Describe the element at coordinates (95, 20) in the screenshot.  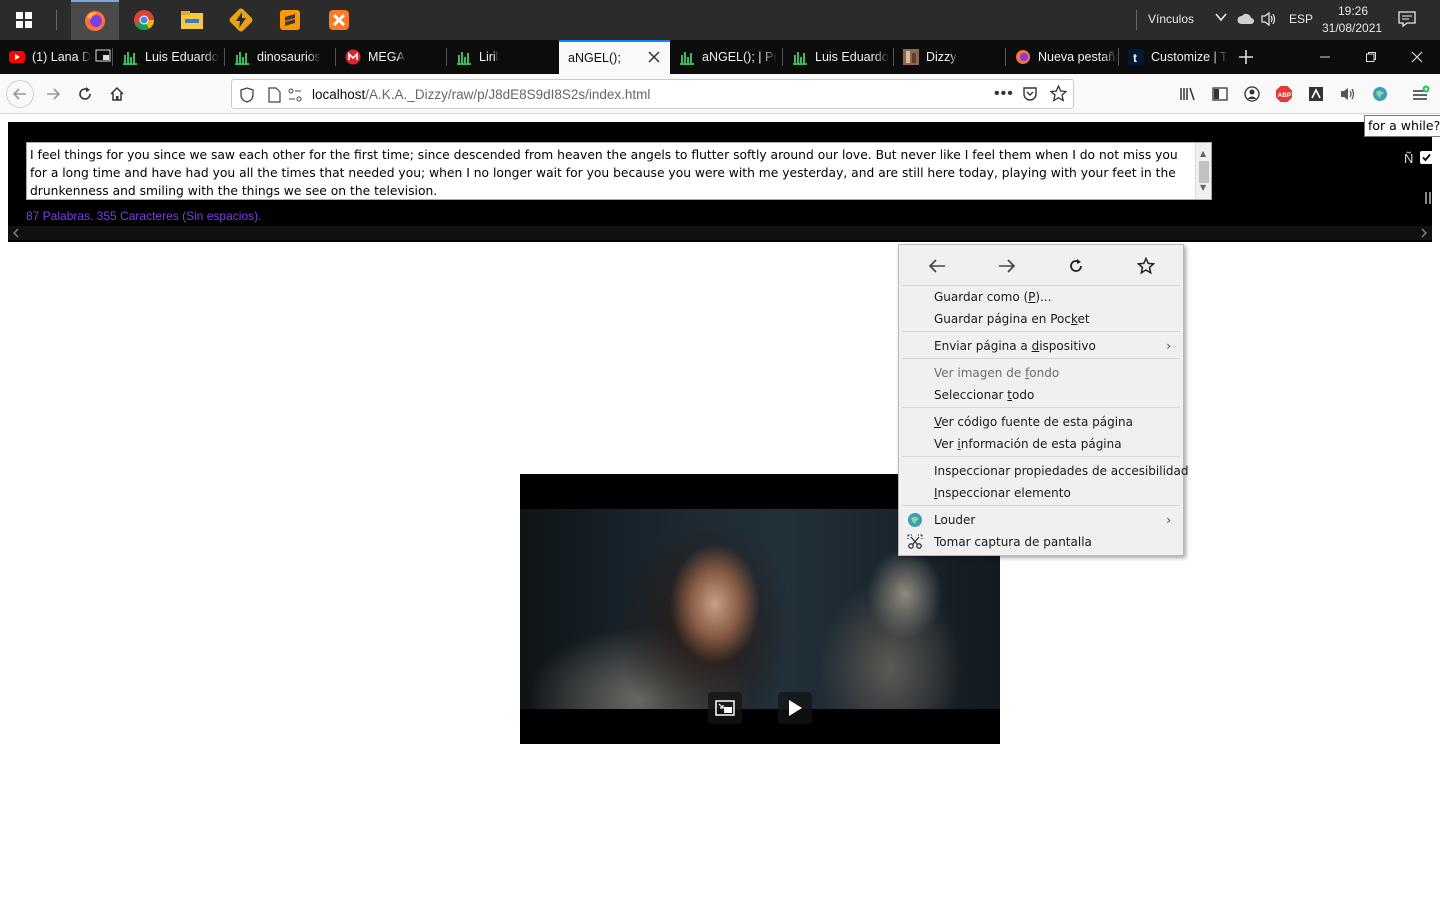
I see `firefox-taskbar-icon` at that location.